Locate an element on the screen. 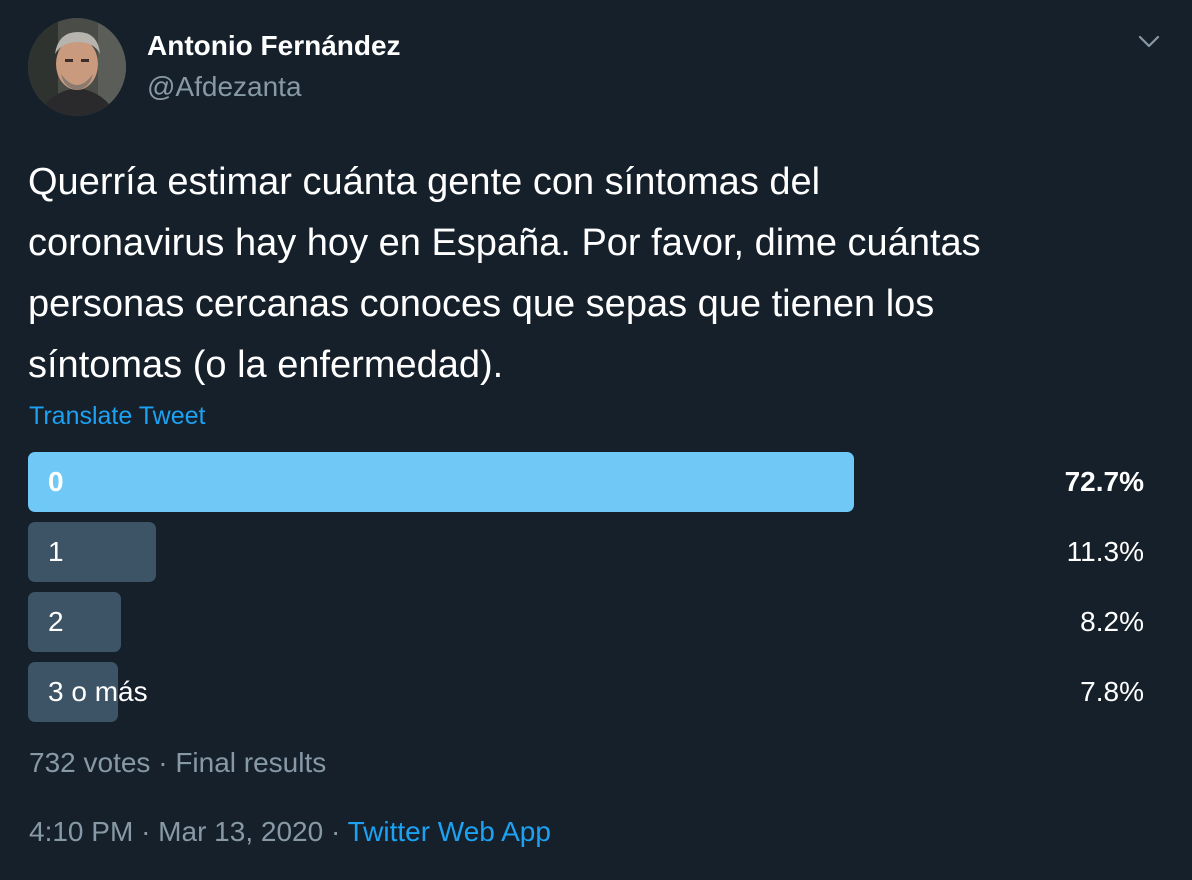 The width and height of the screenshot is (1192, 880). poll-option-label: 2 is located at coordinates (56, 621).